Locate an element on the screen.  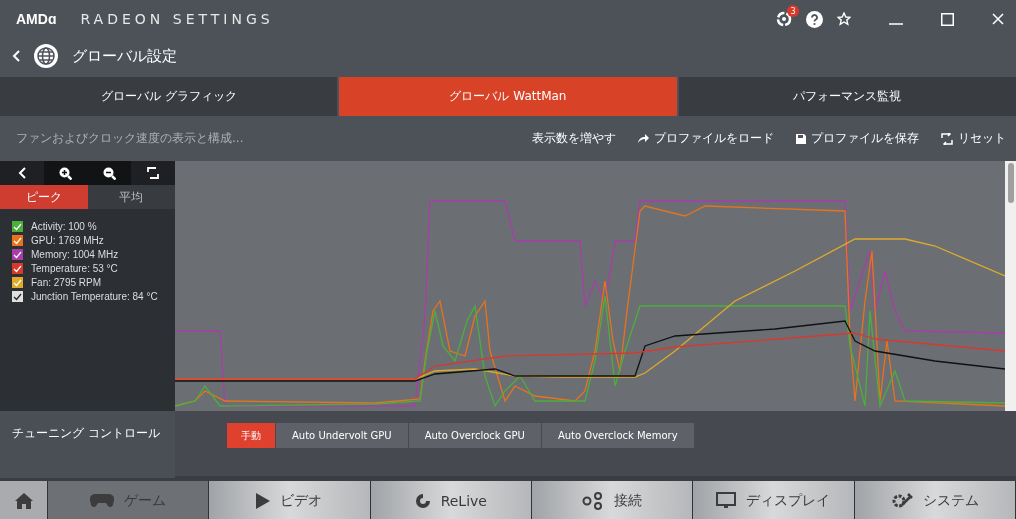
tab: グローバル グラフィック is located at coordinates (169, 96).